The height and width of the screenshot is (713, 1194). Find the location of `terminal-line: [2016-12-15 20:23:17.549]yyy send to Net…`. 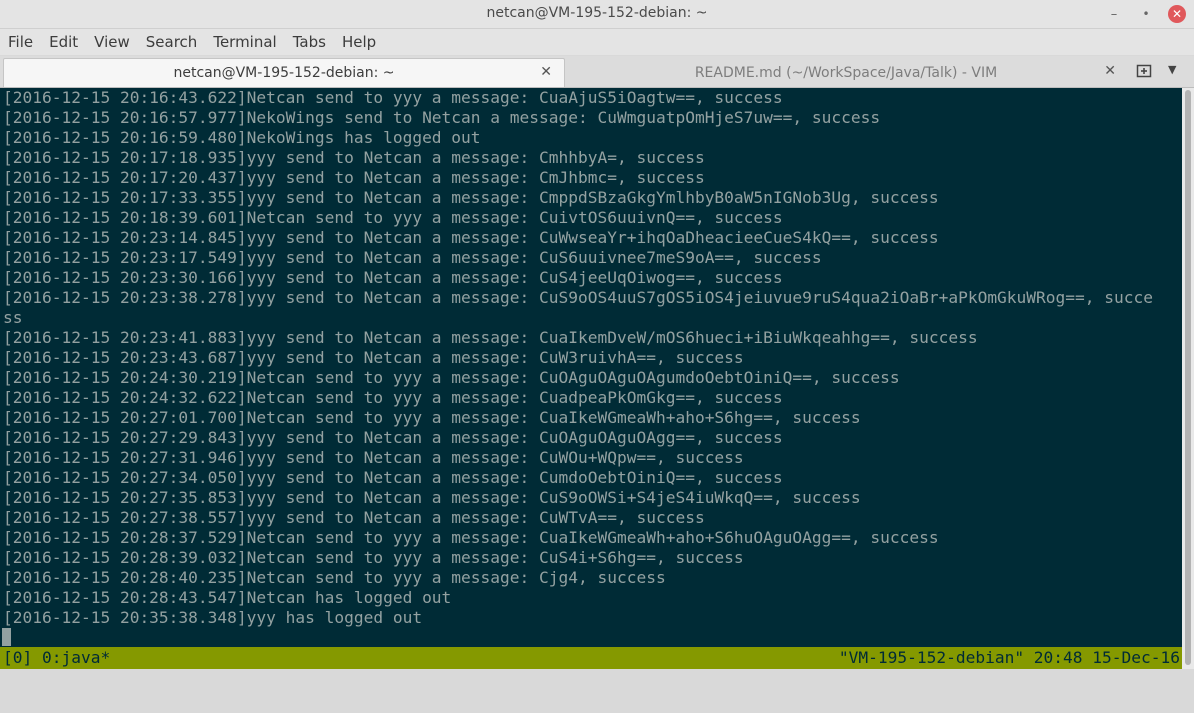

terminal-line: [2016-12-15 20:23:17.549]yyy send to Net… is located at coordinates (412, 257).